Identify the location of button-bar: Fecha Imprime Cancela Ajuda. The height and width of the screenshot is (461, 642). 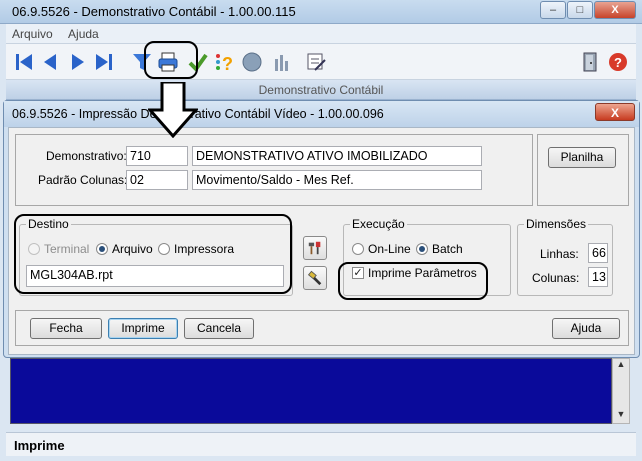
(322, 328).